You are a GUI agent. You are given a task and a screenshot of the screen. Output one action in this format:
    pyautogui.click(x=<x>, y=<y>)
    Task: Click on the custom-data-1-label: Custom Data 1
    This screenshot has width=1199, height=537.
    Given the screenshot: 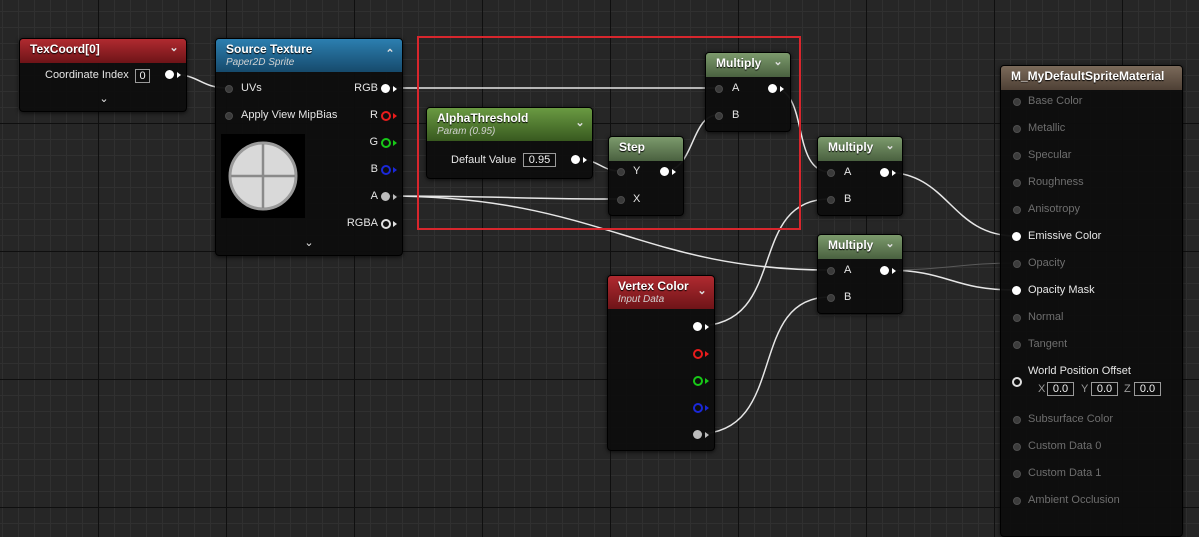 What is the action you would take?
    pyautogui.click(x=1065, y=473)
    